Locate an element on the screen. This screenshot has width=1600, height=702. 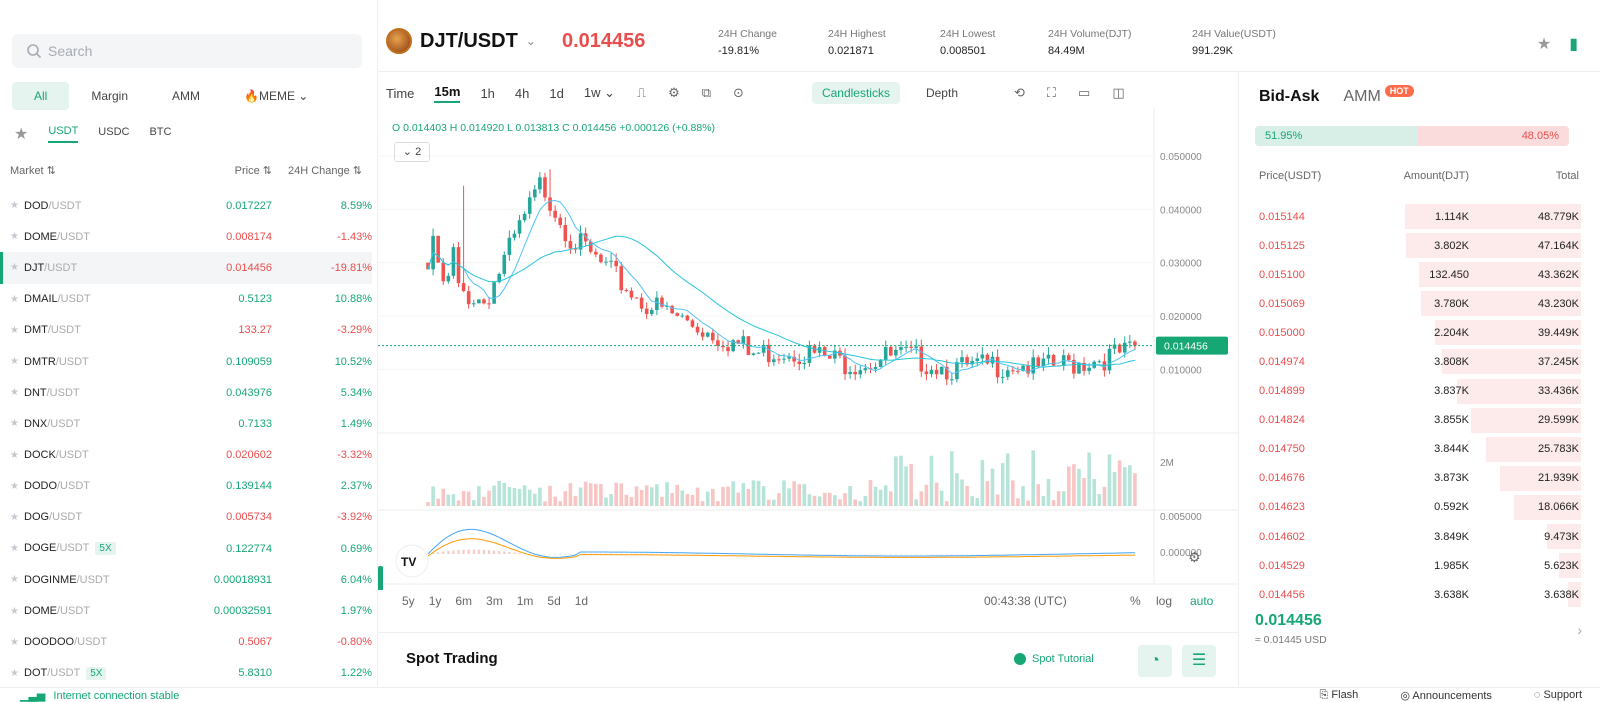
ask-row: 0.014899 3.837K 33.436K is located at coordinates (1419, 391).